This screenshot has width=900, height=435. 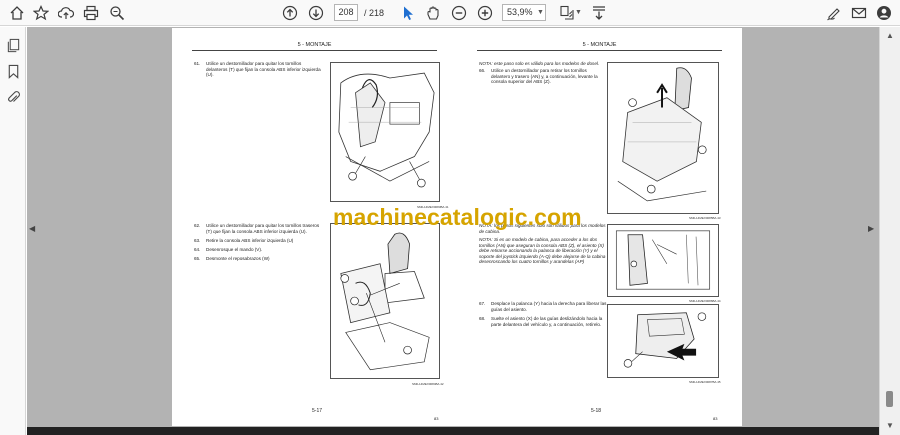 I want to click on figure-console-front, so click(x=385, y=132).